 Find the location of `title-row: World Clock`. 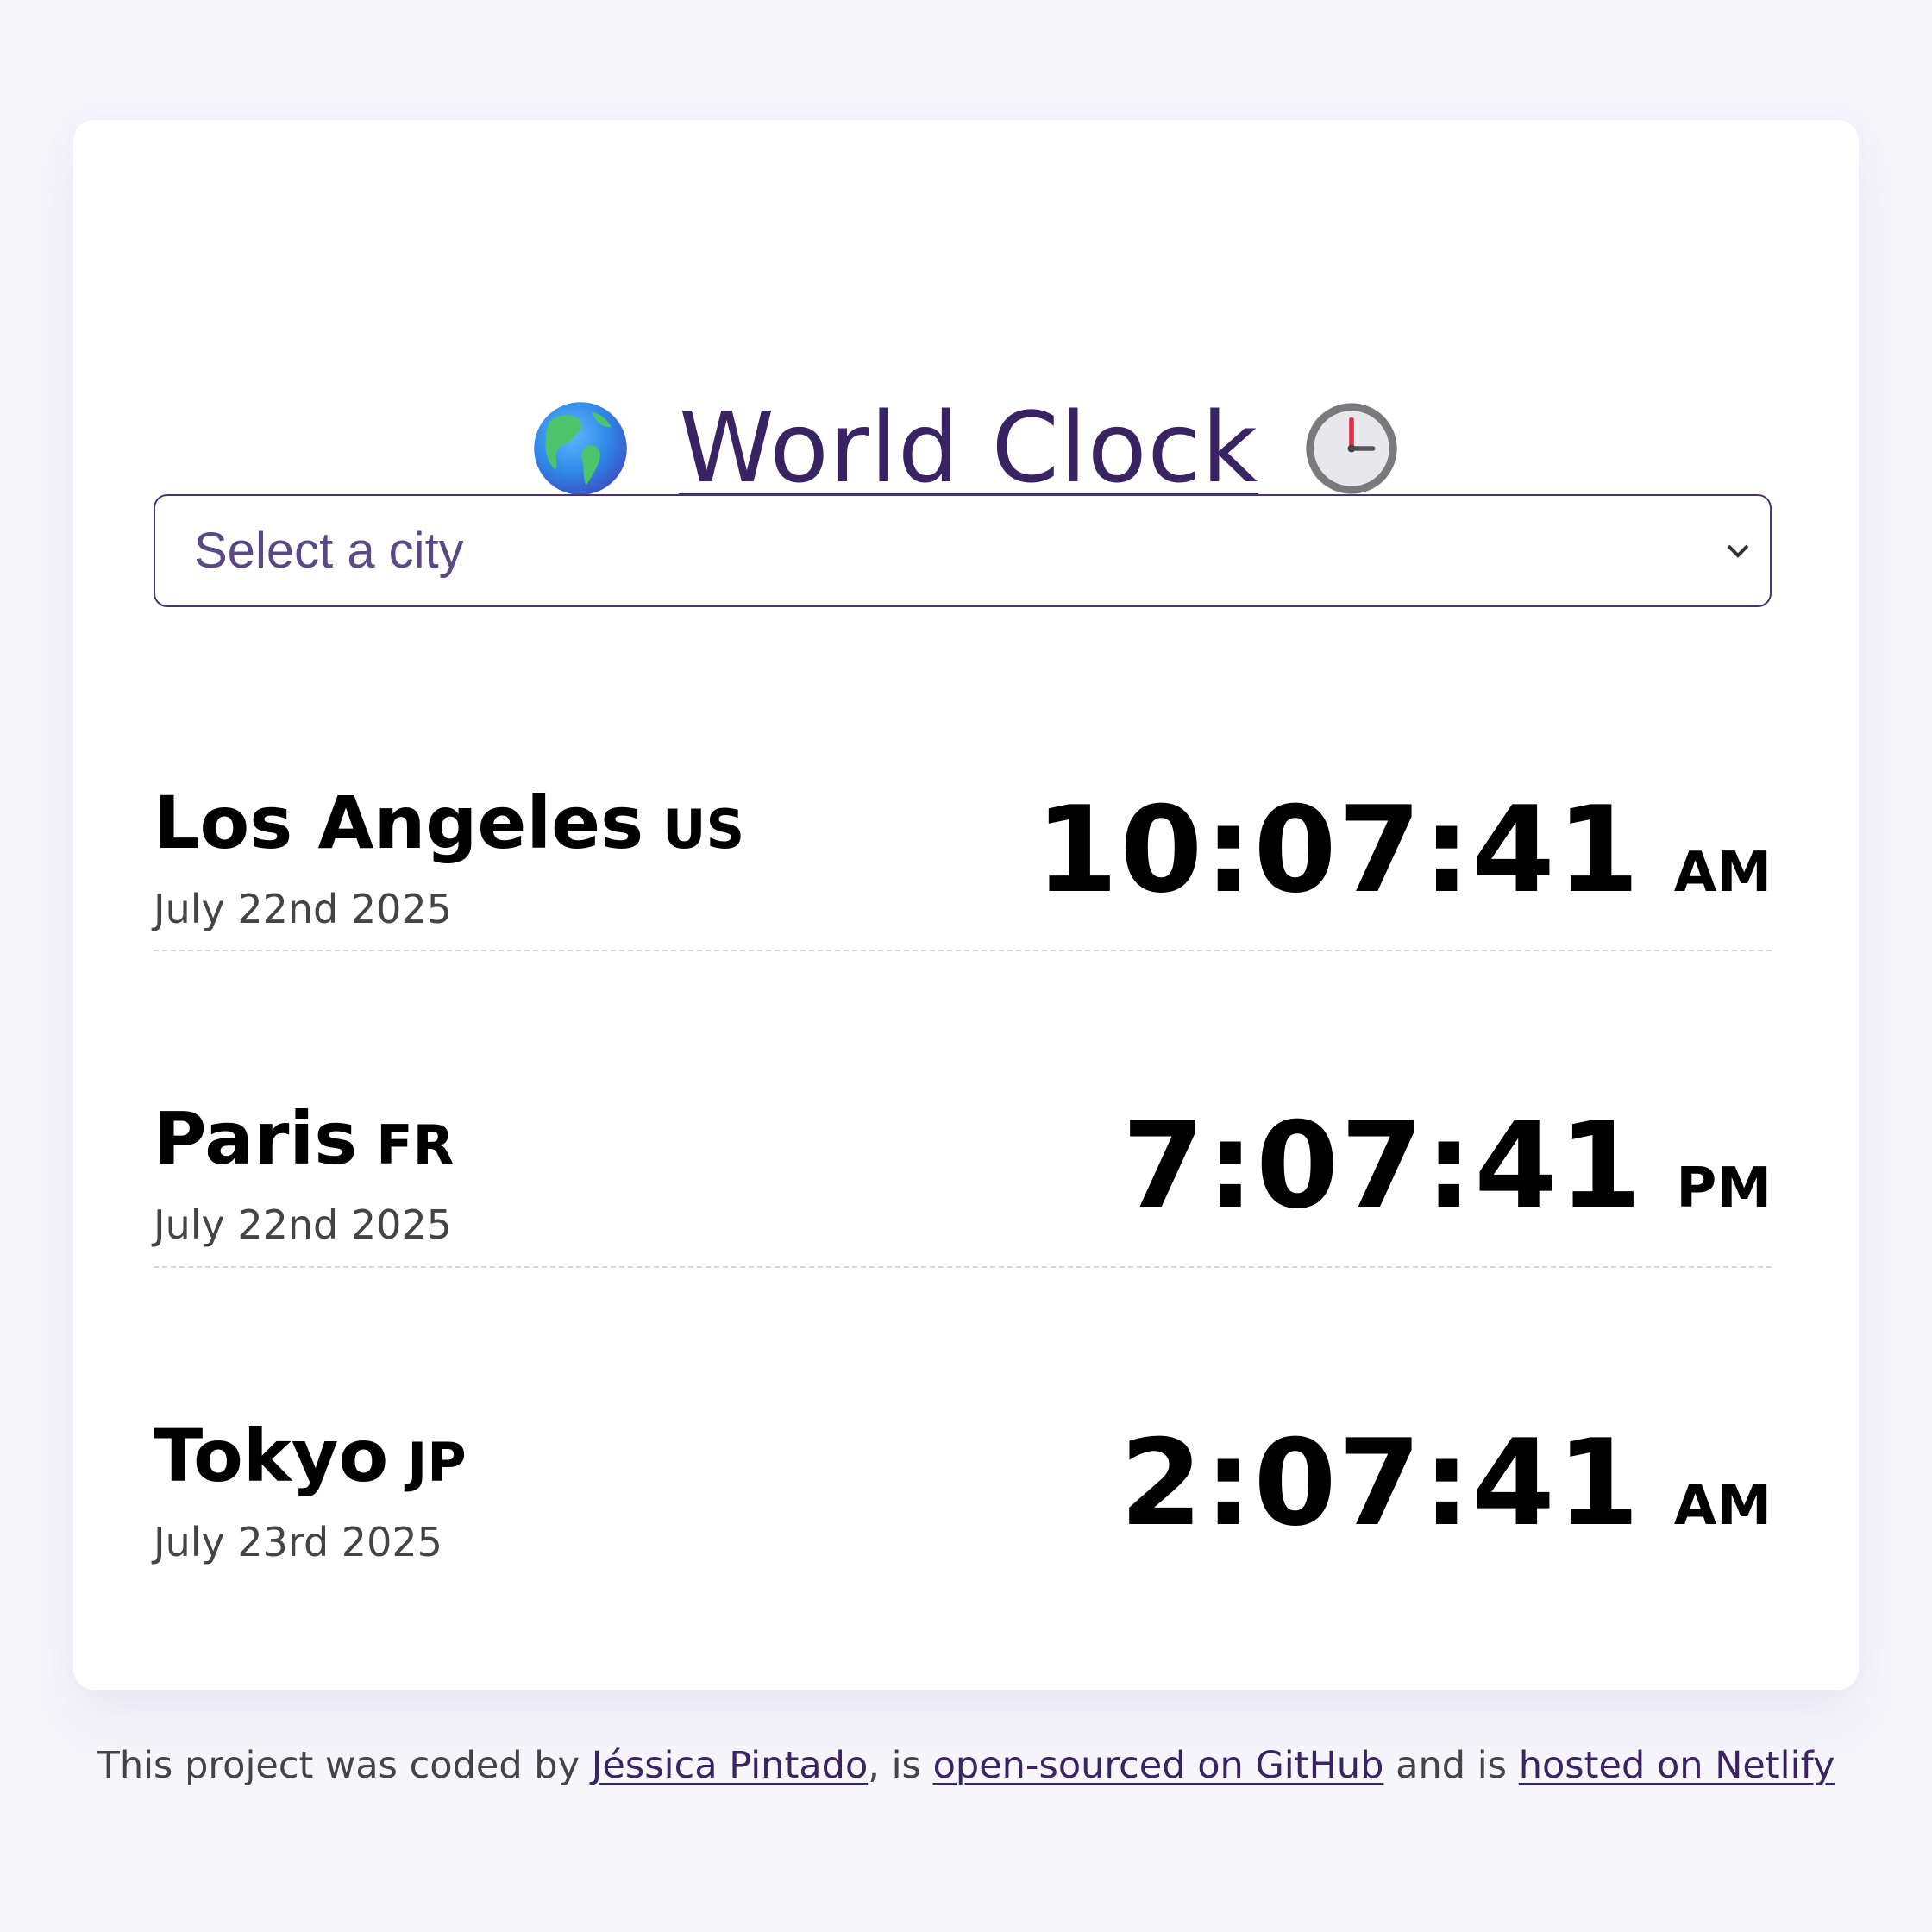

title-row: World Clock is located at coordinates (966, 448).